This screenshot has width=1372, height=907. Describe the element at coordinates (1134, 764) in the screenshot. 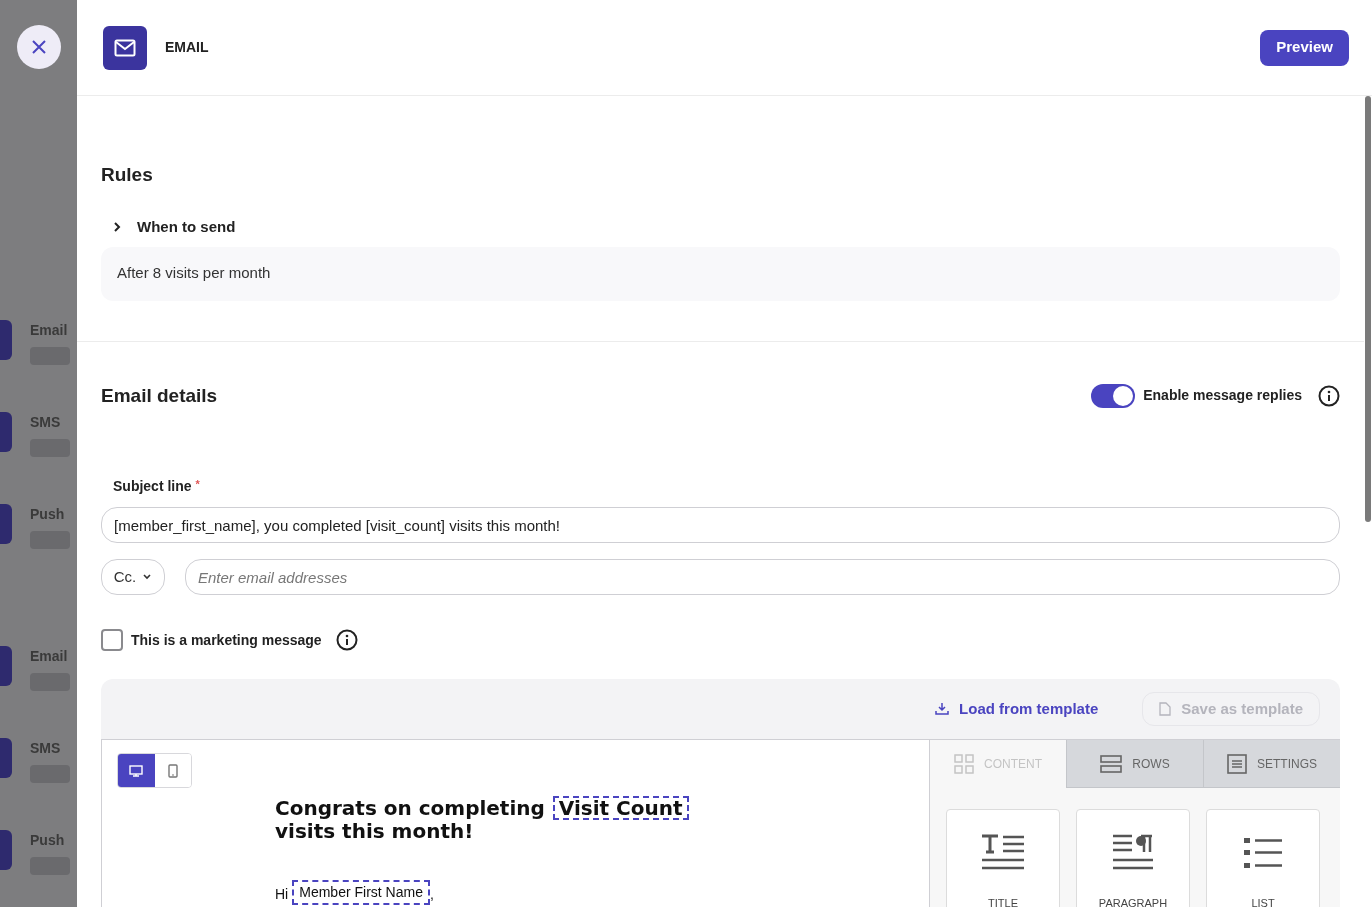

I see `panel-tab: ROWS` at that location.